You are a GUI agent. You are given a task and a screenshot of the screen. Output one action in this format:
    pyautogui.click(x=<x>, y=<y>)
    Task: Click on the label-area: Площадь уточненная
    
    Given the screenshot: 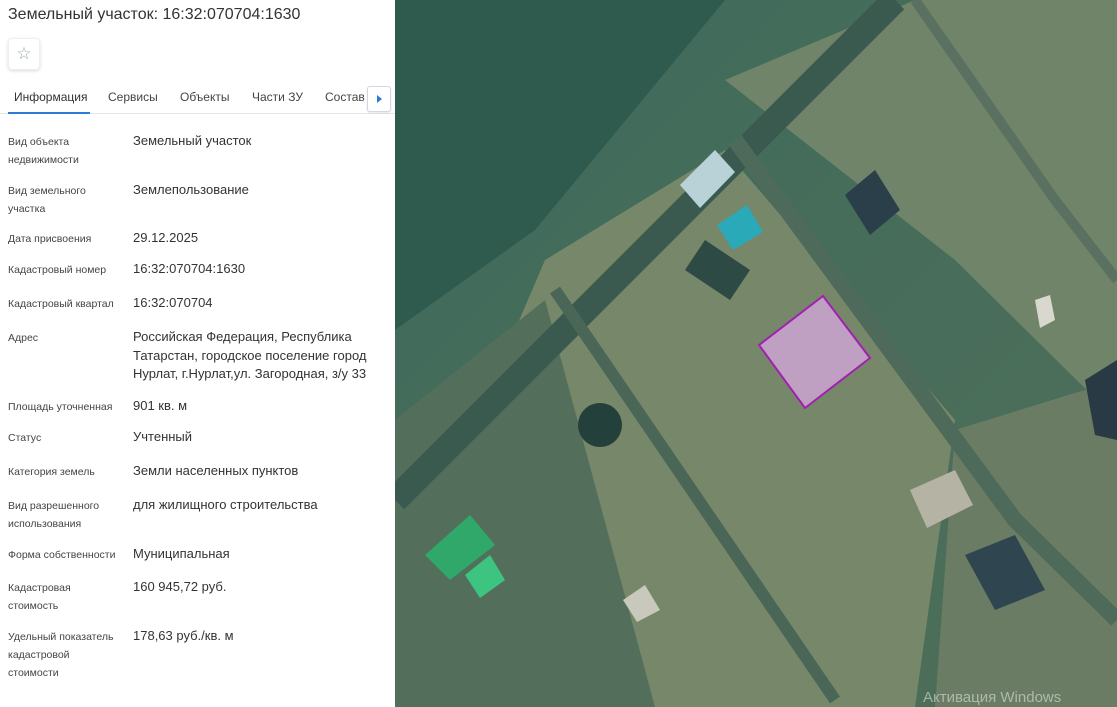 What is the action you would take?
    pyautogui.click(x=60, y=407)
    